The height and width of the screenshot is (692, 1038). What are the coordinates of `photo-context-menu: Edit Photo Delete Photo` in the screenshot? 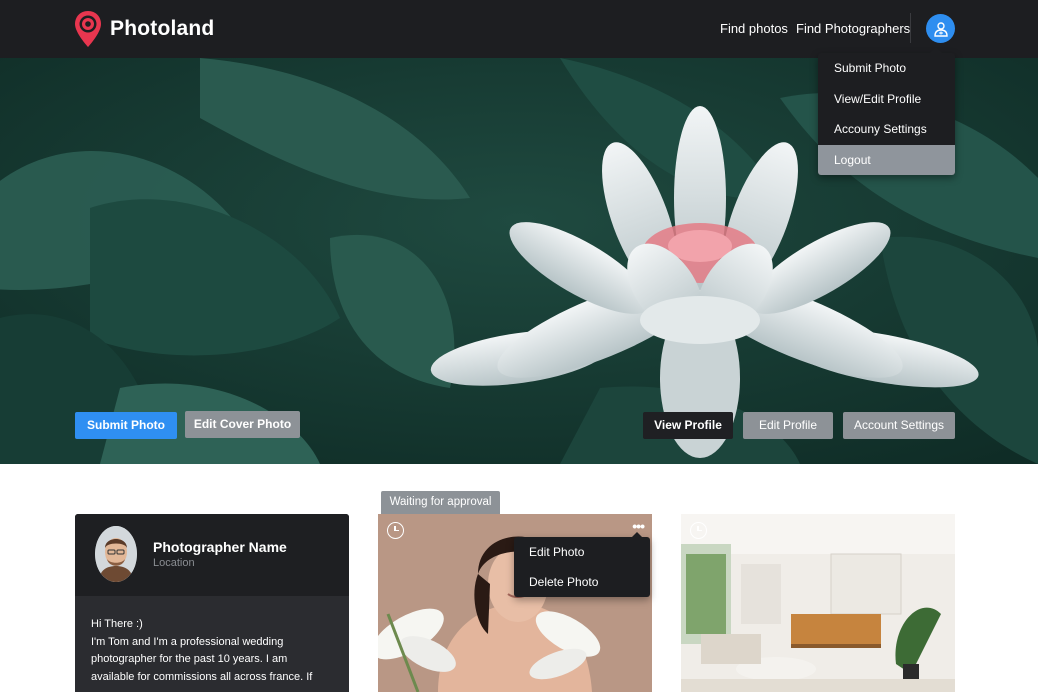 It's located at (582, 564).